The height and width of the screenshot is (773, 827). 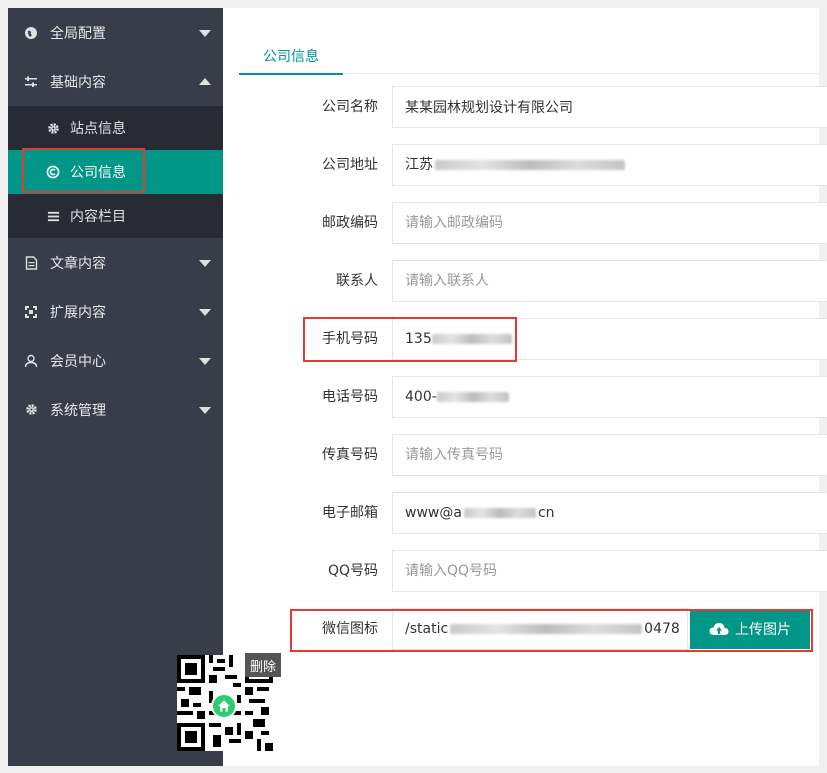 I want to click on company-name-field, so click(x=609, y=107).